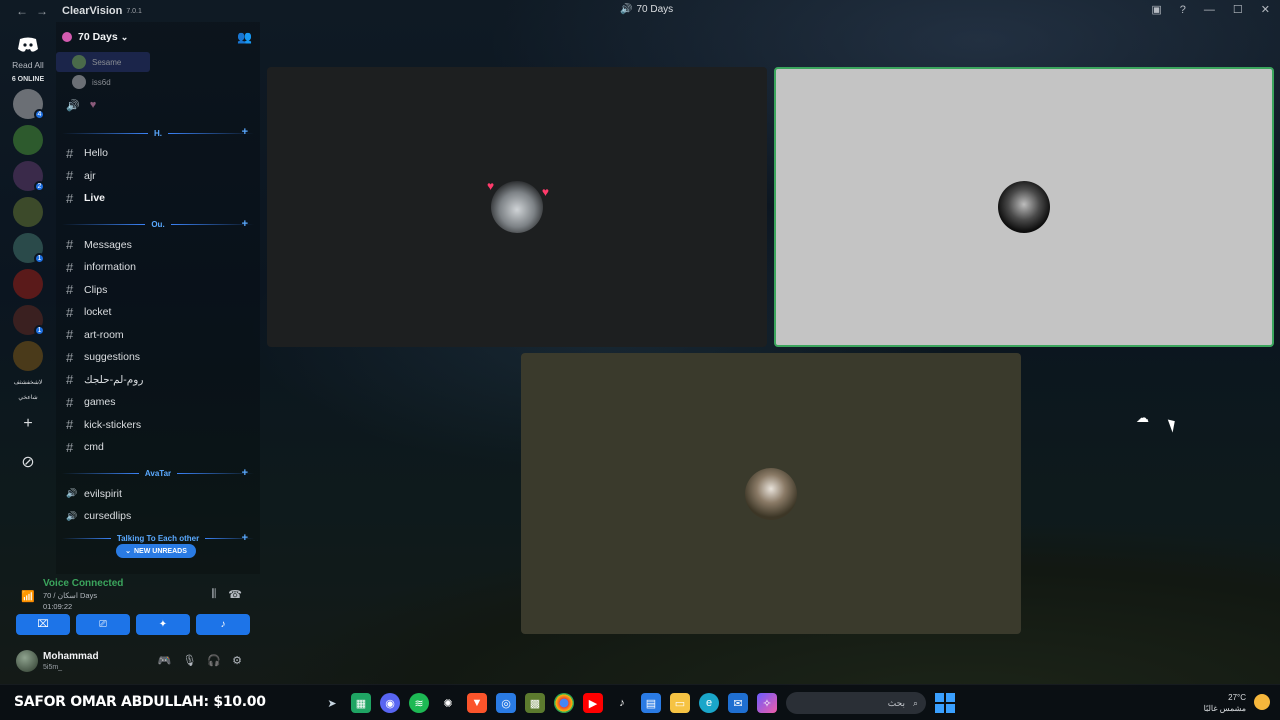  What do you see at coordinates (1183, 10) in the screenshot?
I see `help-icon: ?` at bounding box center [1183, 10].